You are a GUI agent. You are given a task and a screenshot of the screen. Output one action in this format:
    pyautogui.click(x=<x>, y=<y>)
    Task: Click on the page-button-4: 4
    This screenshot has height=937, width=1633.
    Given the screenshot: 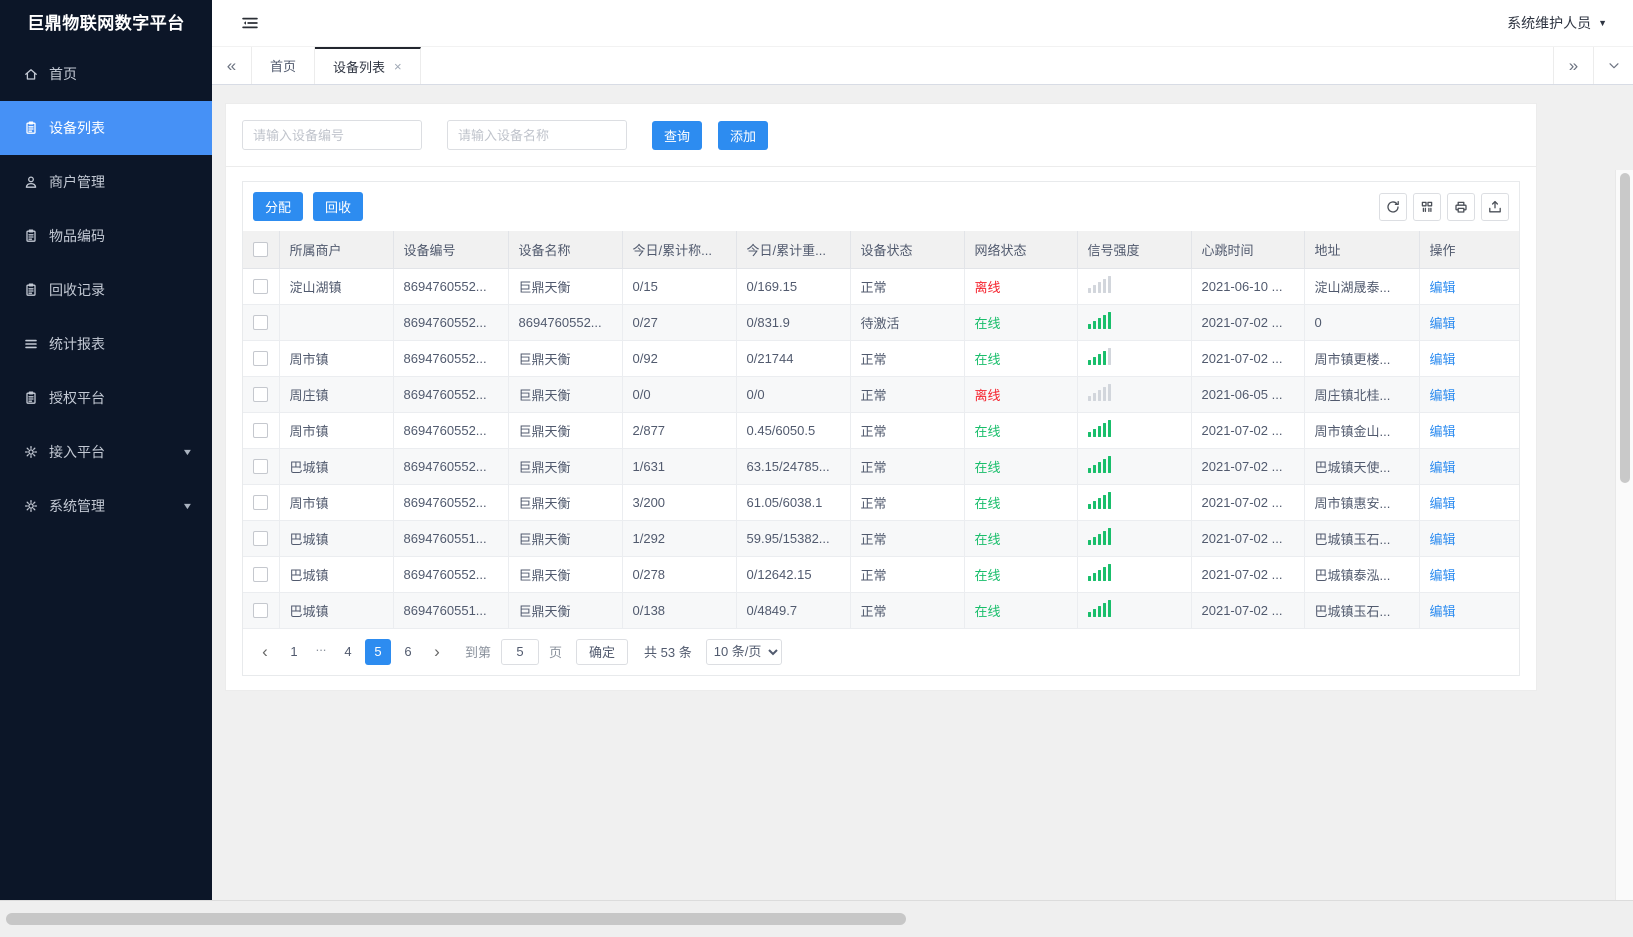 What is the action you would take?
    pyautogui.click(x=348, y=652)
    